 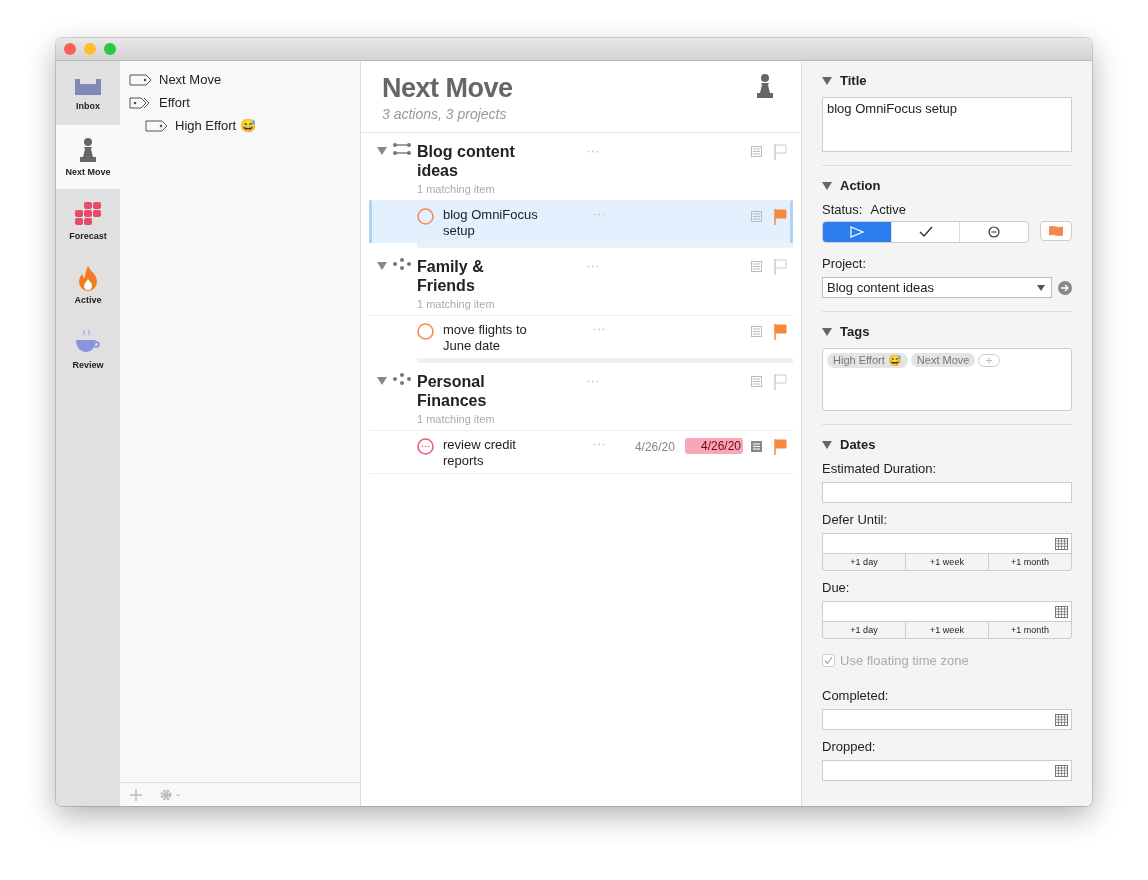 What do you see at coordinates (1065, 287) in the screenshot?
I see `go-arrow-icon` at bounding box center [1065, 287].